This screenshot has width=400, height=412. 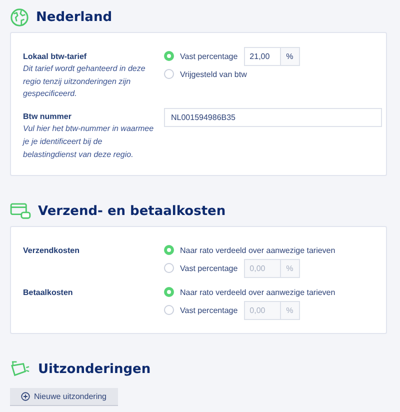 I want to click on camera-icon, so click(x=20, y=369).